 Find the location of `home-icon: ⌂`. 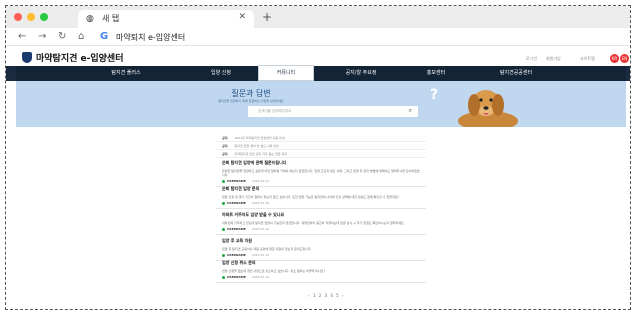

home-icon: ⌂ is located at coordinates (81, 36).